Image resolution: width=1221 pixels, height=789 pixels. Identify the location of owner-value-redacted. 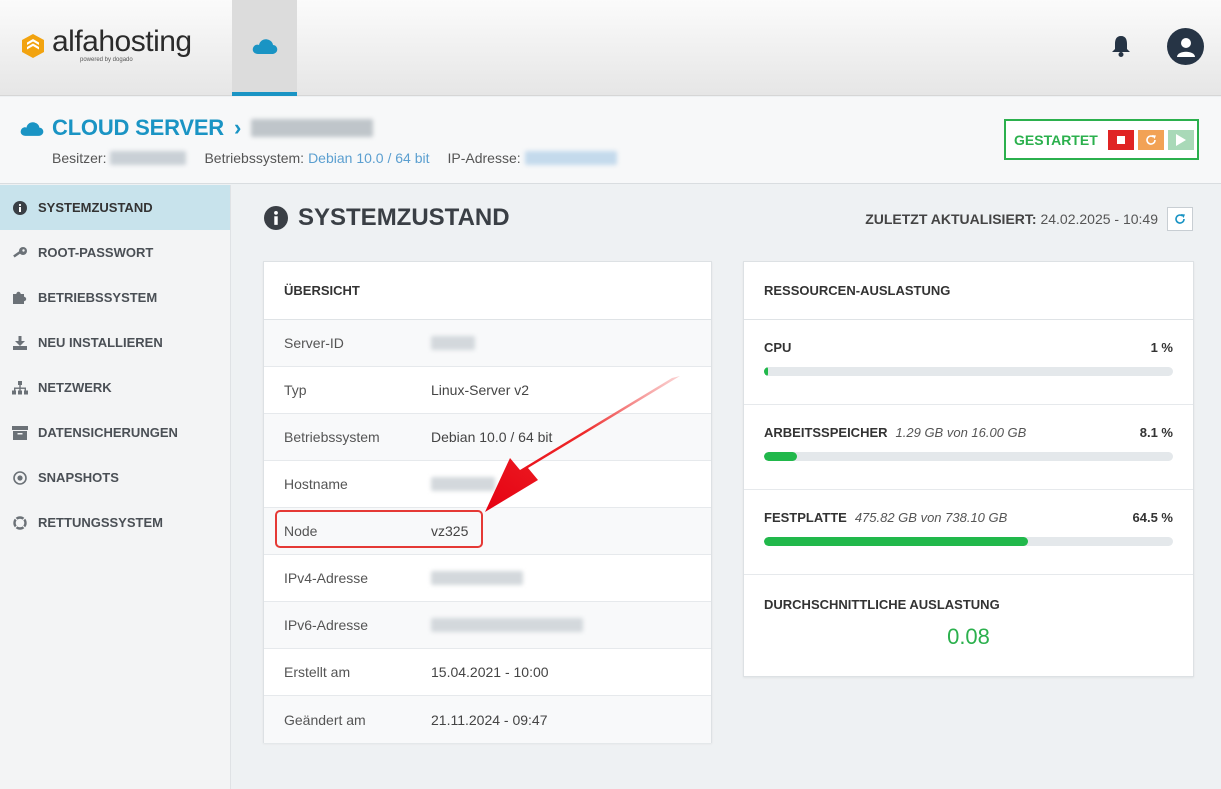
(148, 158).